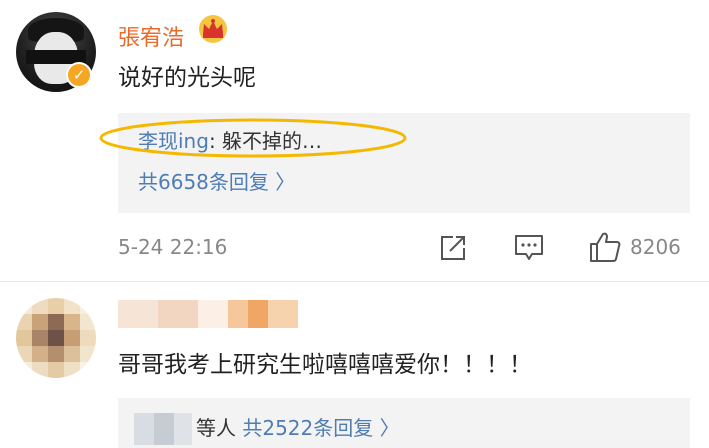 The image size is (709, 448). Describe the element at coordinates (453, 248) in the screenshot. I see `share-icon` at that location.